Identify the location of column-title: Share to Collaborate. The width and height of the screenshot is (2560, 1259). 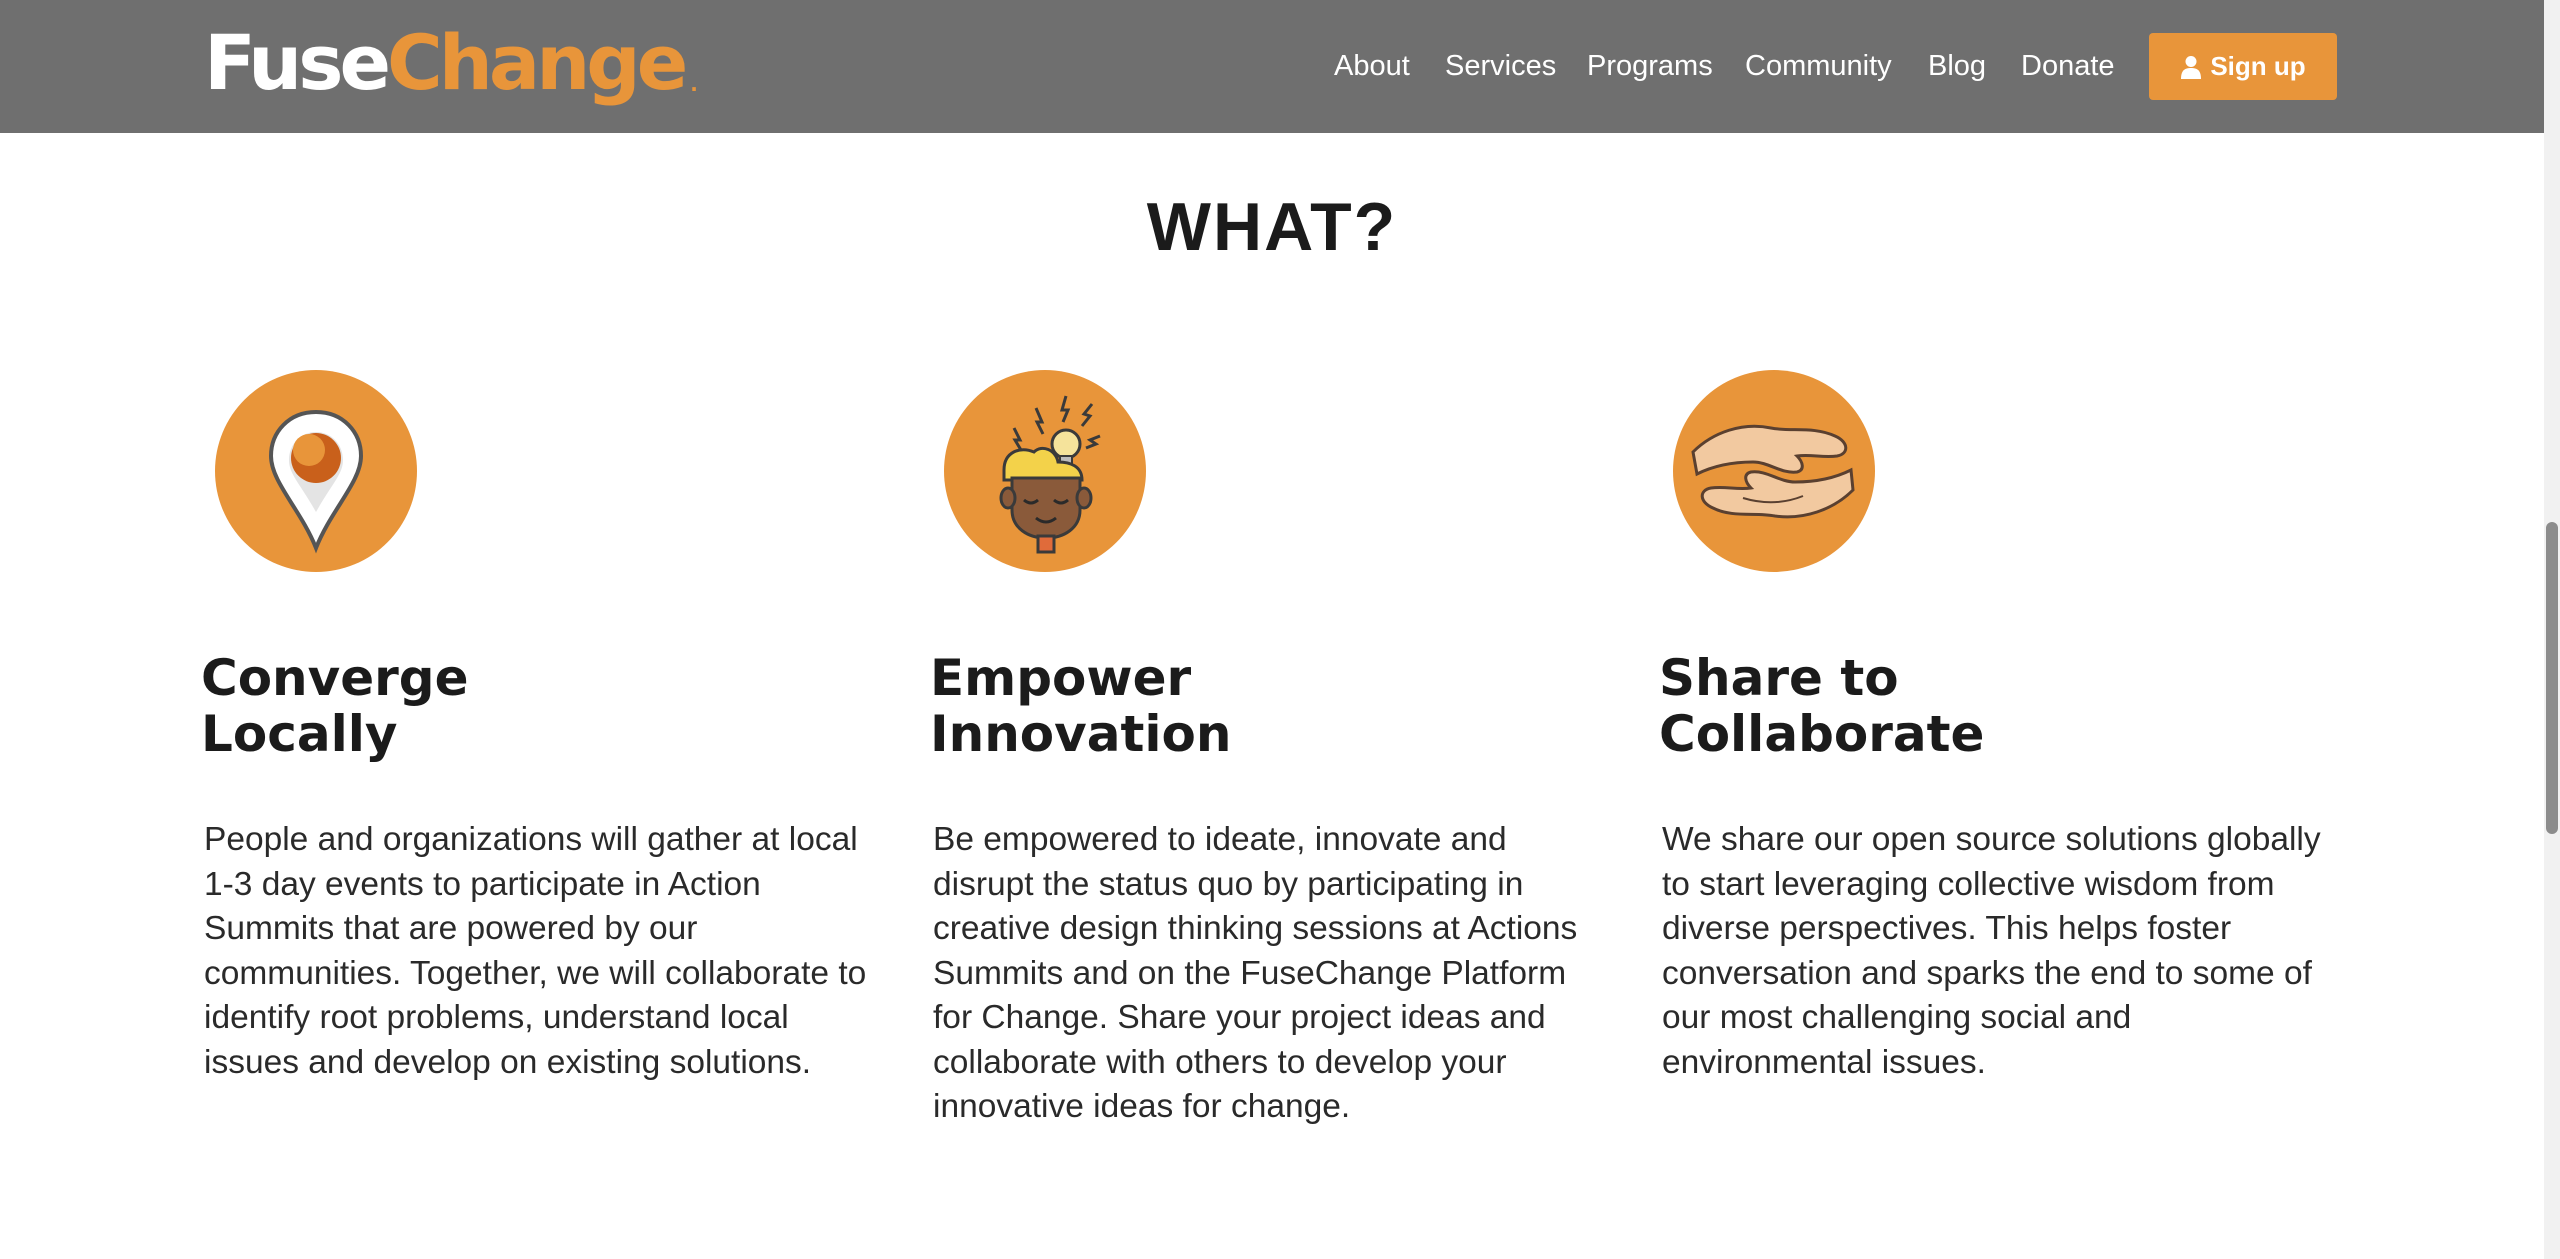
(1821, 706).